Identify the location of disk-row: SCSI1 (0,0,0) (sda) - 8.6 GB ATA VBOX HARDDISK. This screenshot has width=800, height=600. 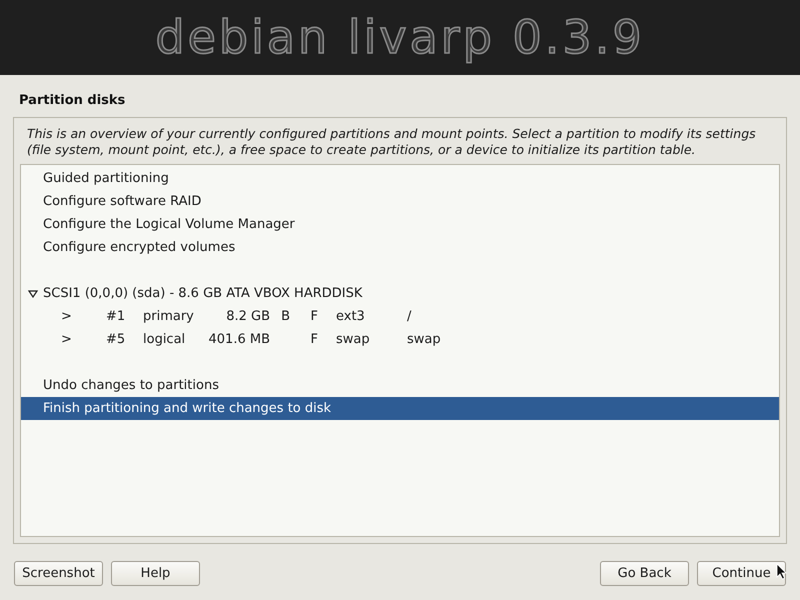
(400, 293).